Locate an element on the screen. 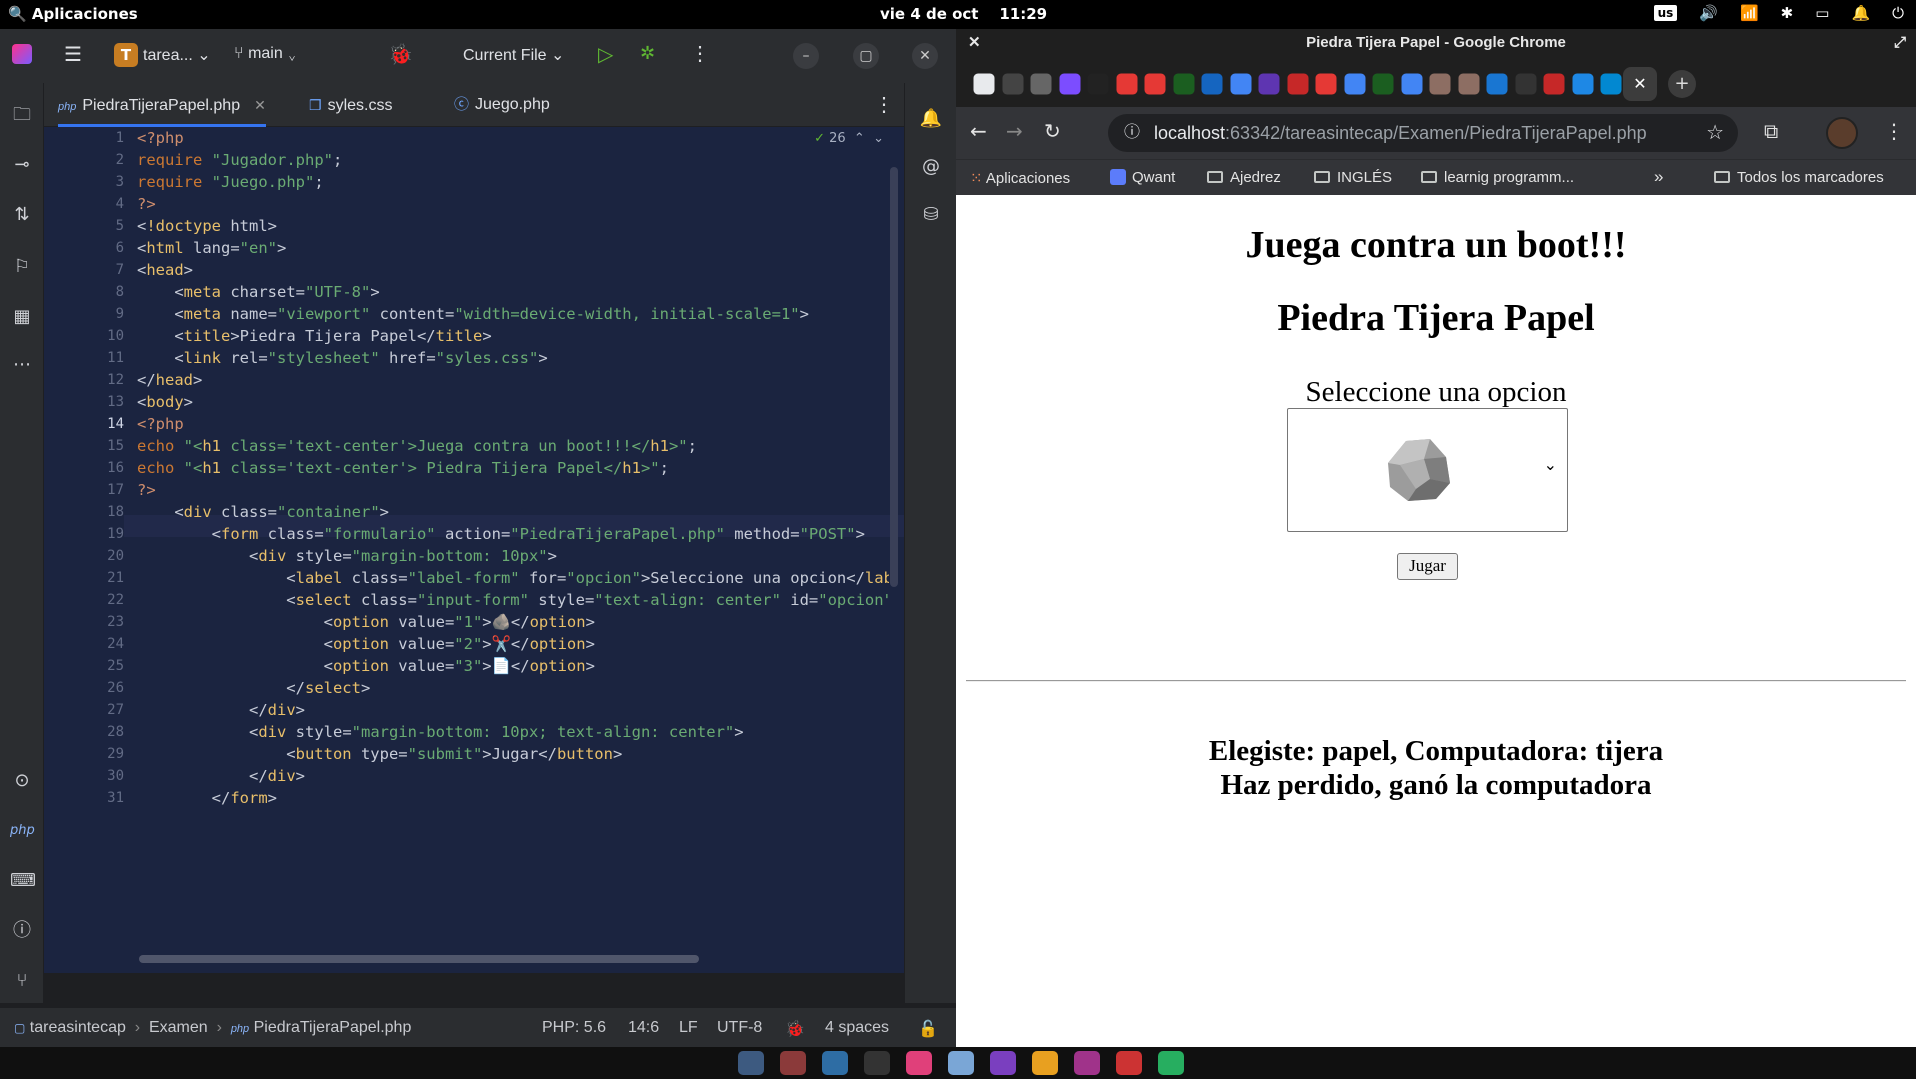 This screenshot has height=1079, width=1916. code-line: <link rel="stylesheet" href="syles.css"> is located at coordinates (342, 358).